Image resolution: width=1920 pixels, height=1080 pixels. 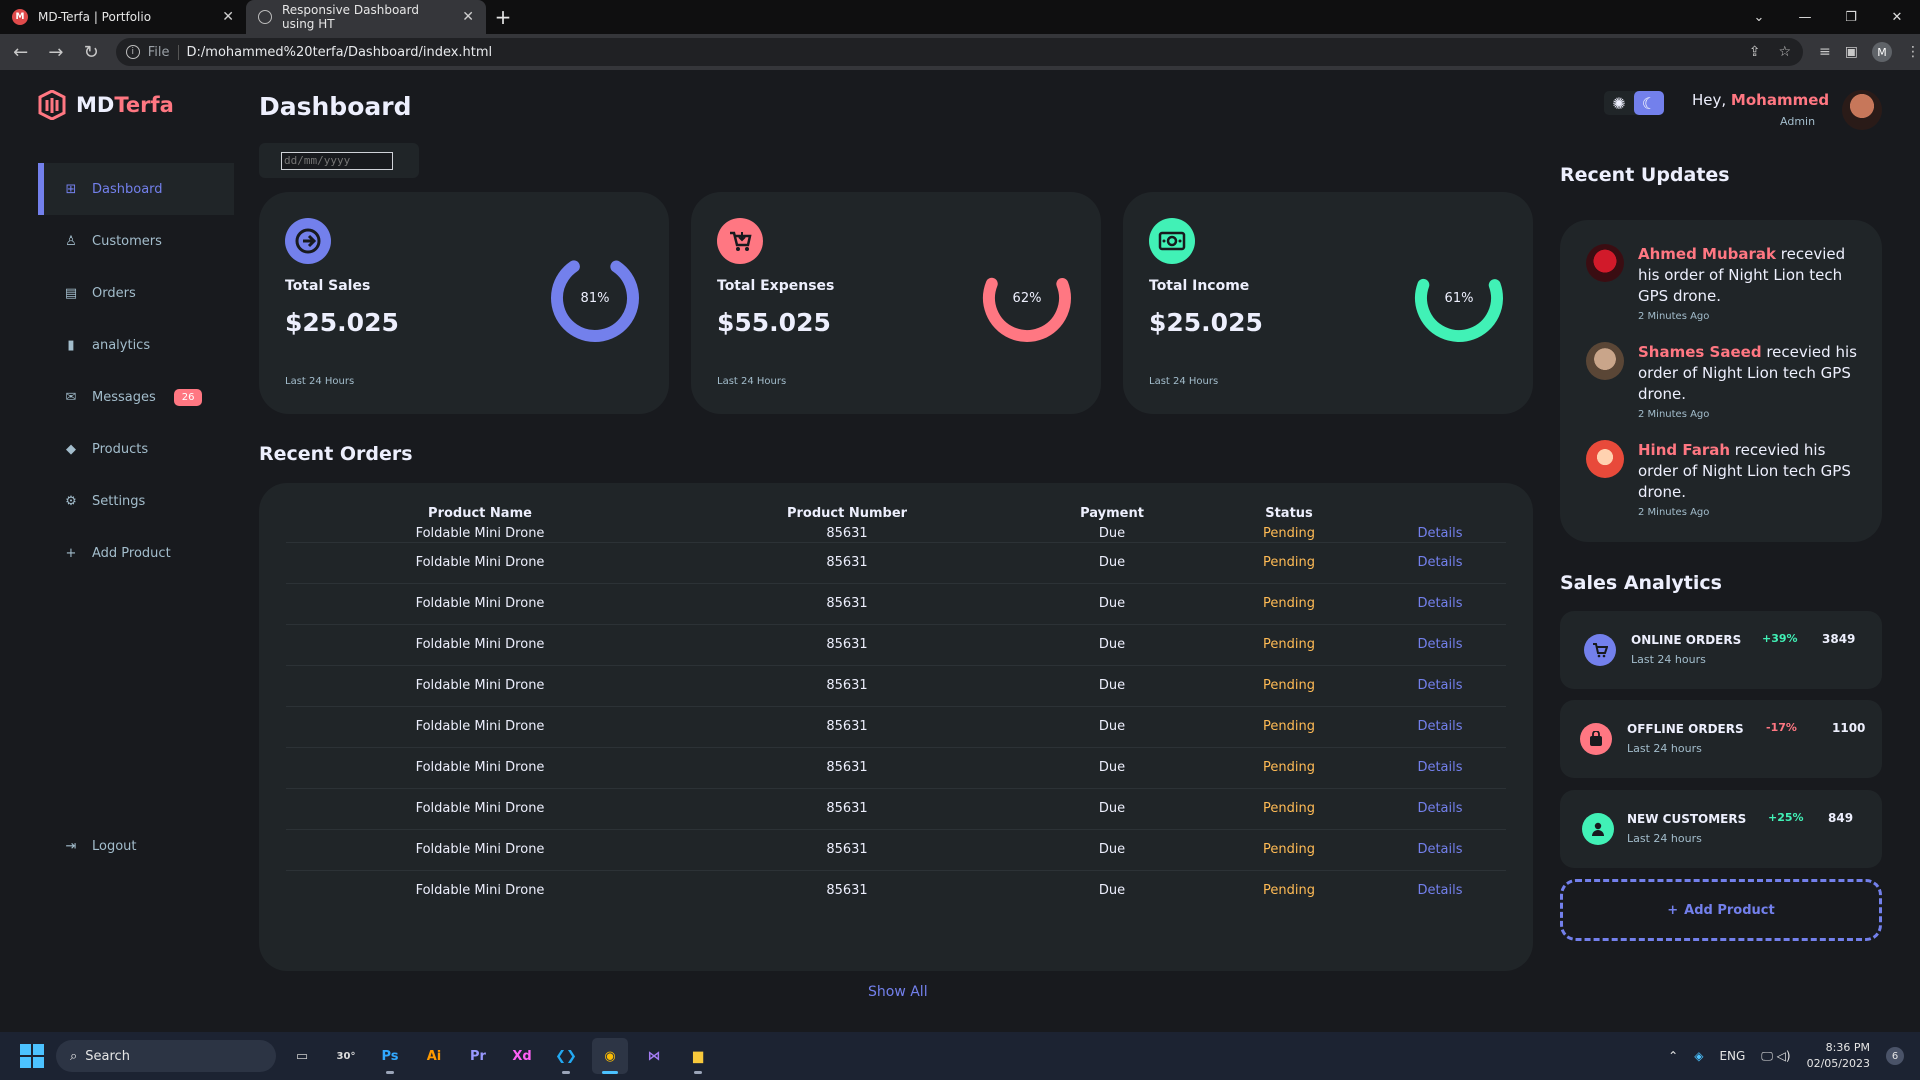 I want to click on premiere-icon: Pr, so click(x=478, y=1056).